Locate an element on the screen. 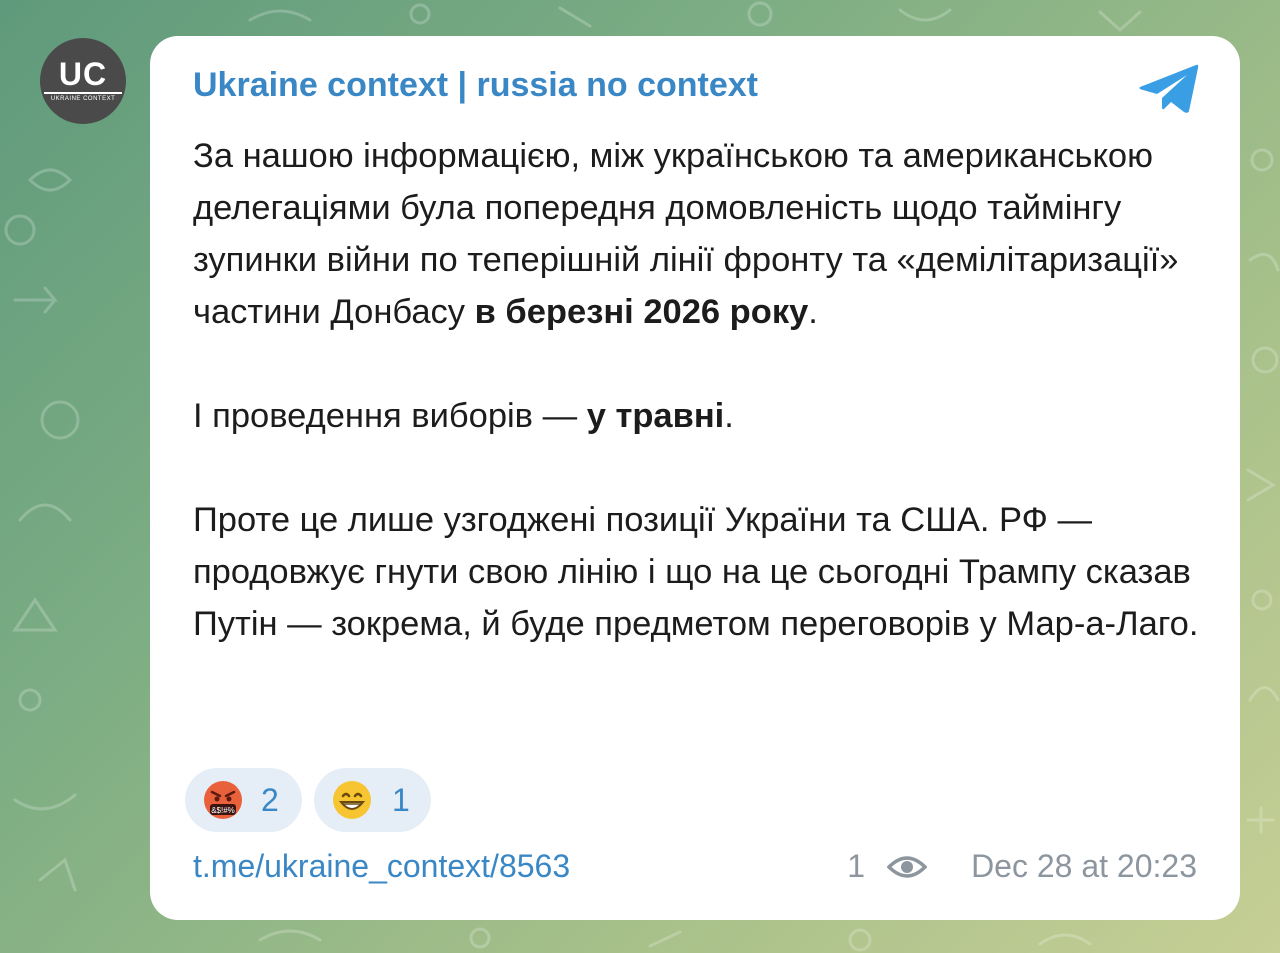 The height and width of the screenshot is (953, 1280). eye-icon is located at coordinates (907, 867).